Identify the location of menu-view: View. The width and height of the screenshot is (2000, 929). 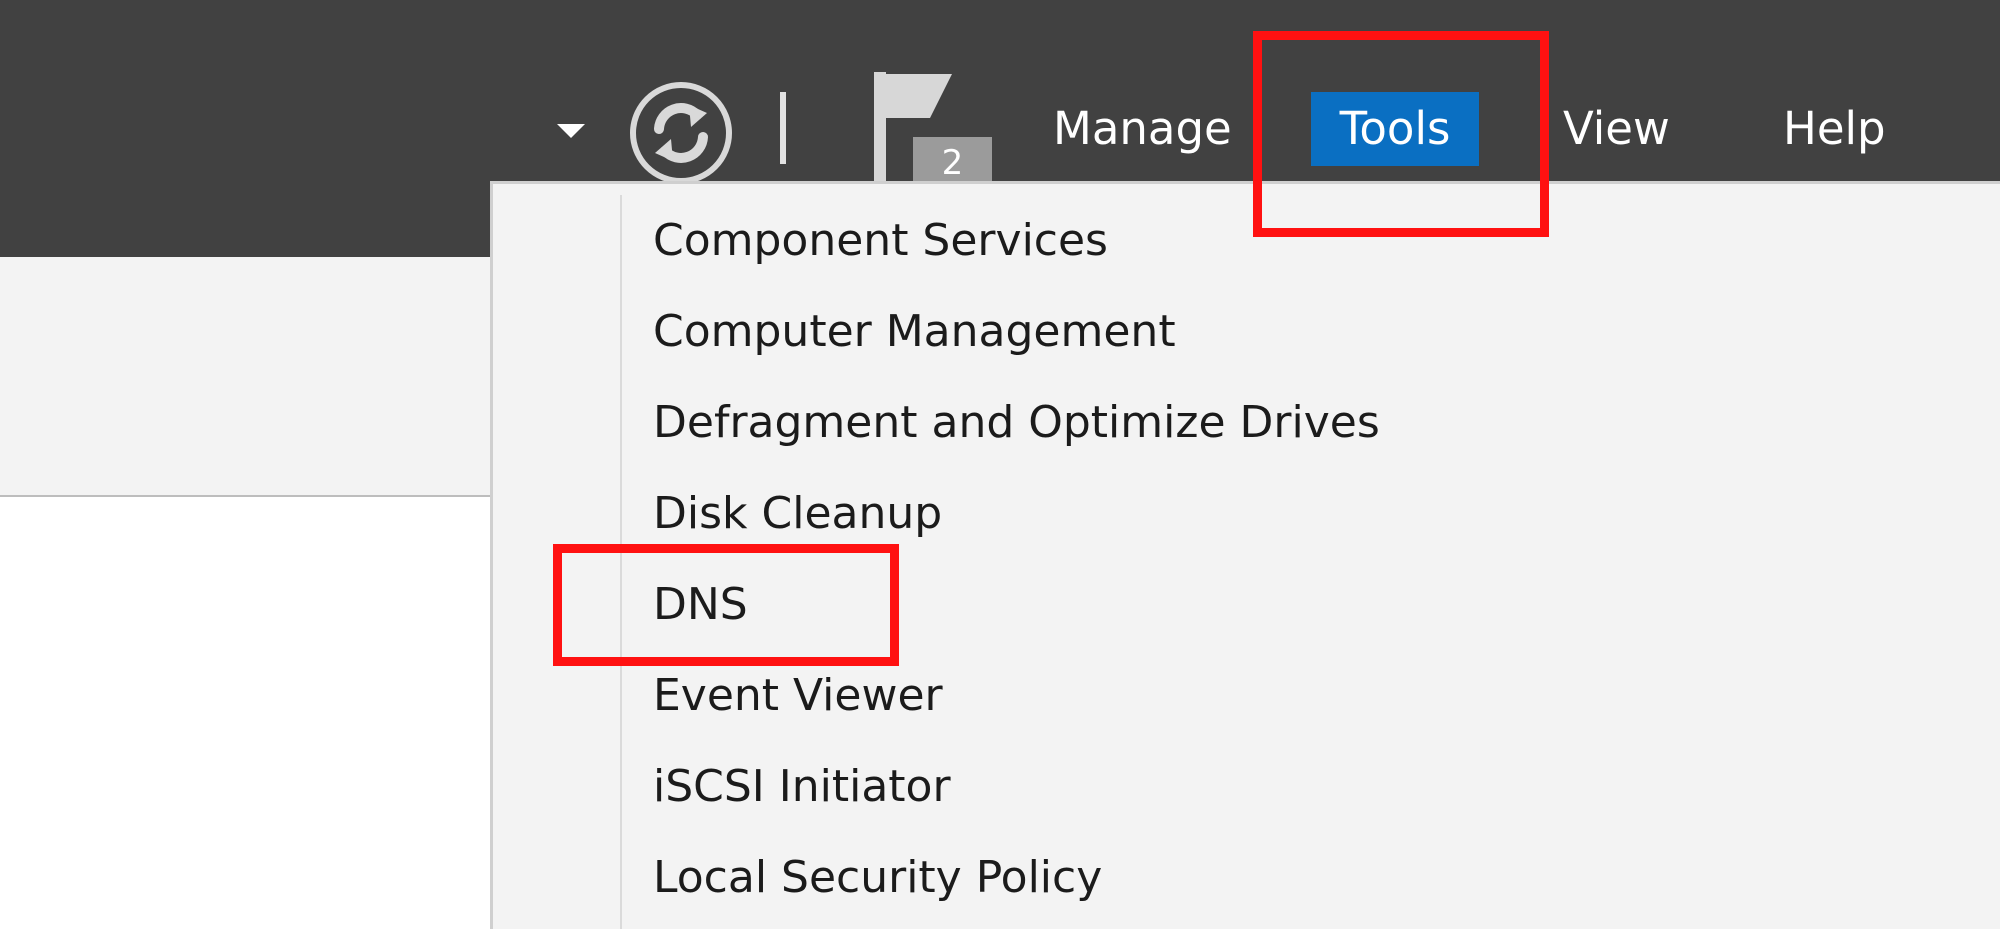
(1616, 129).